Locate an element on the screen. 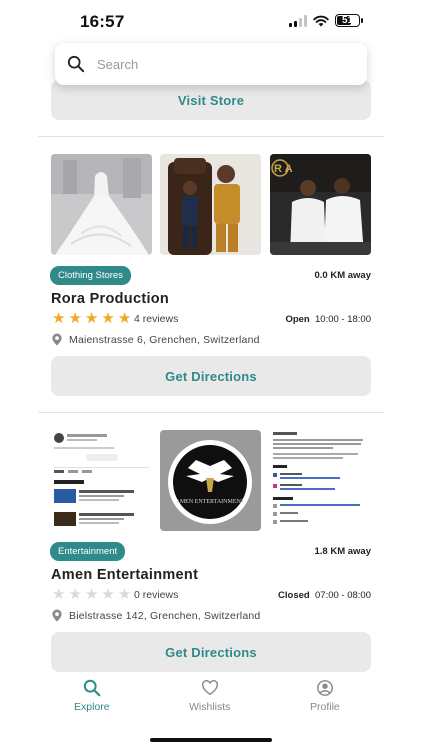  closed-status: Closed is located at coordinates (294, 595).